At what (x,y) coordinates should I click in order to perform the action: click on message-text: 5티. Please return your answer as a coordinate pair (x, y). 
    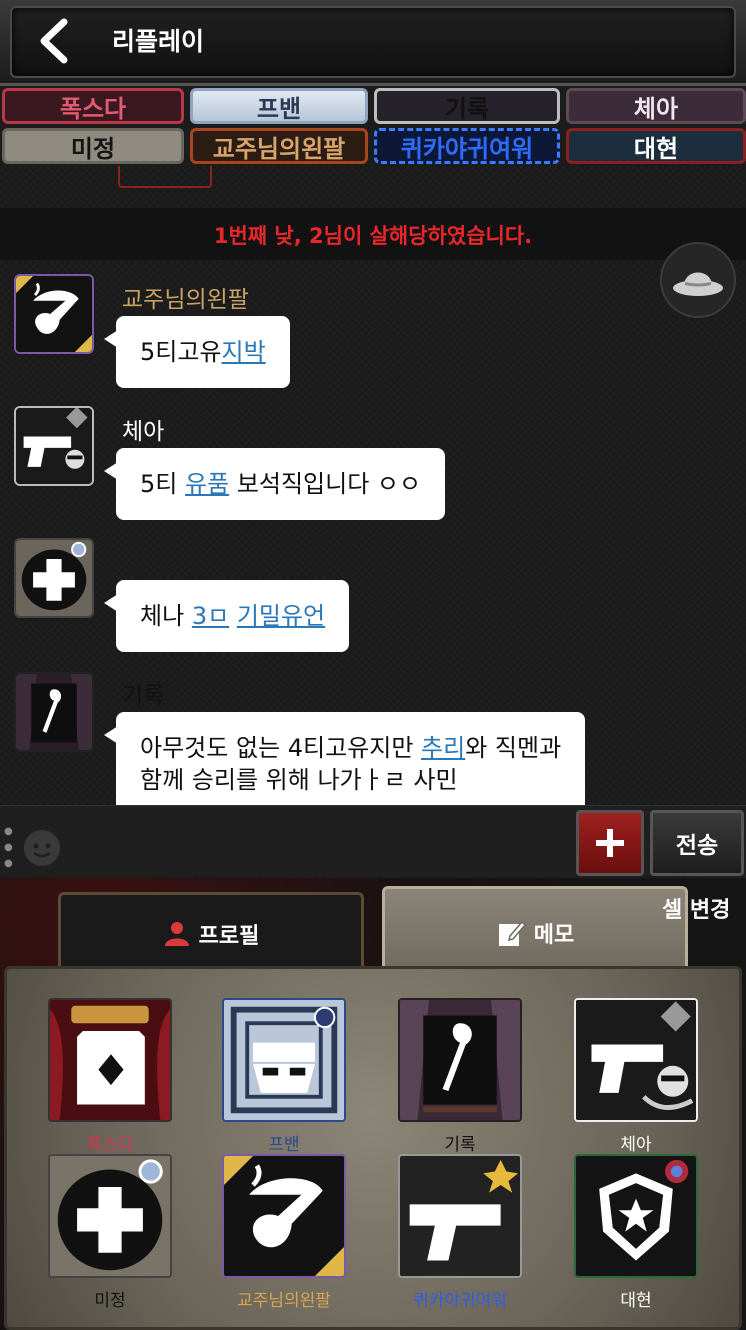
    Looking at the image, I should click on (159, 484).